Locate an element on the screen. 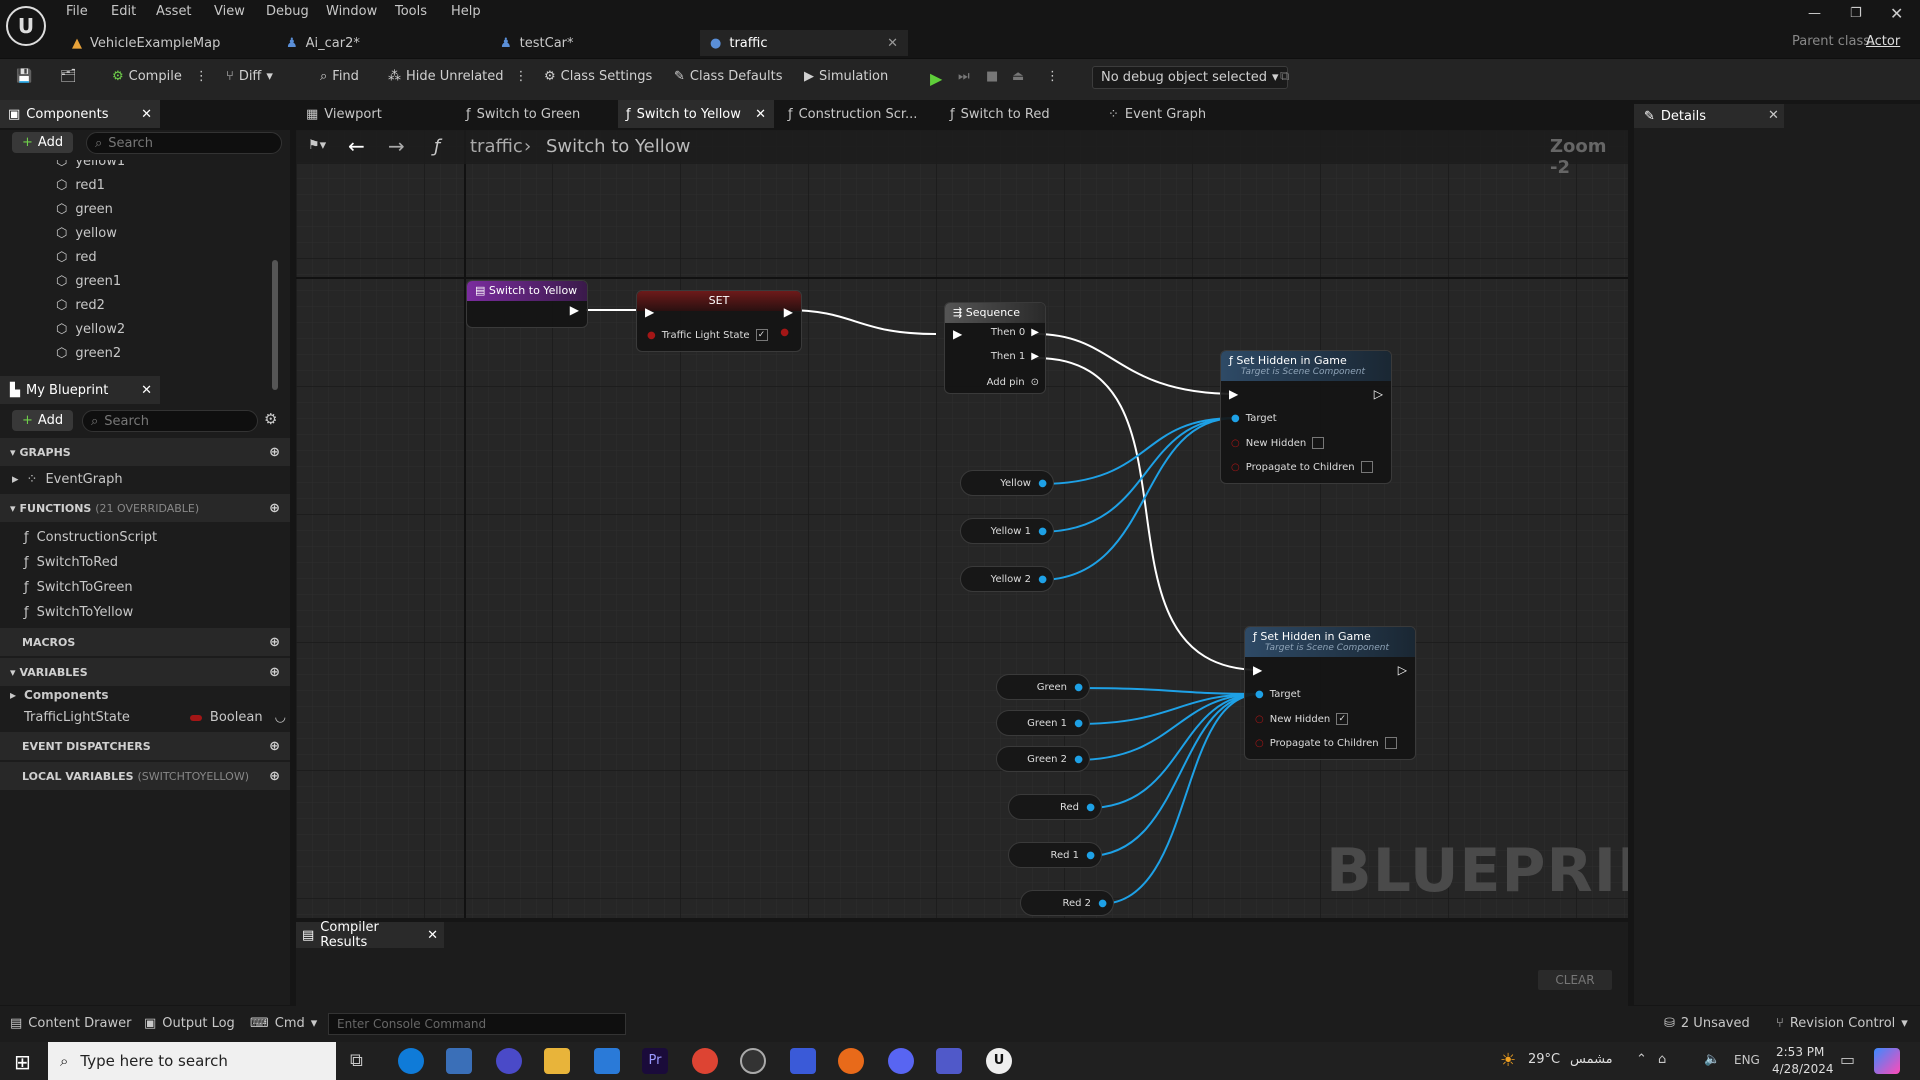 This screenshot has width=1920, height=1080. tab-event-graph: ⁘ Event Graph is located at coordinates (1157, 114).